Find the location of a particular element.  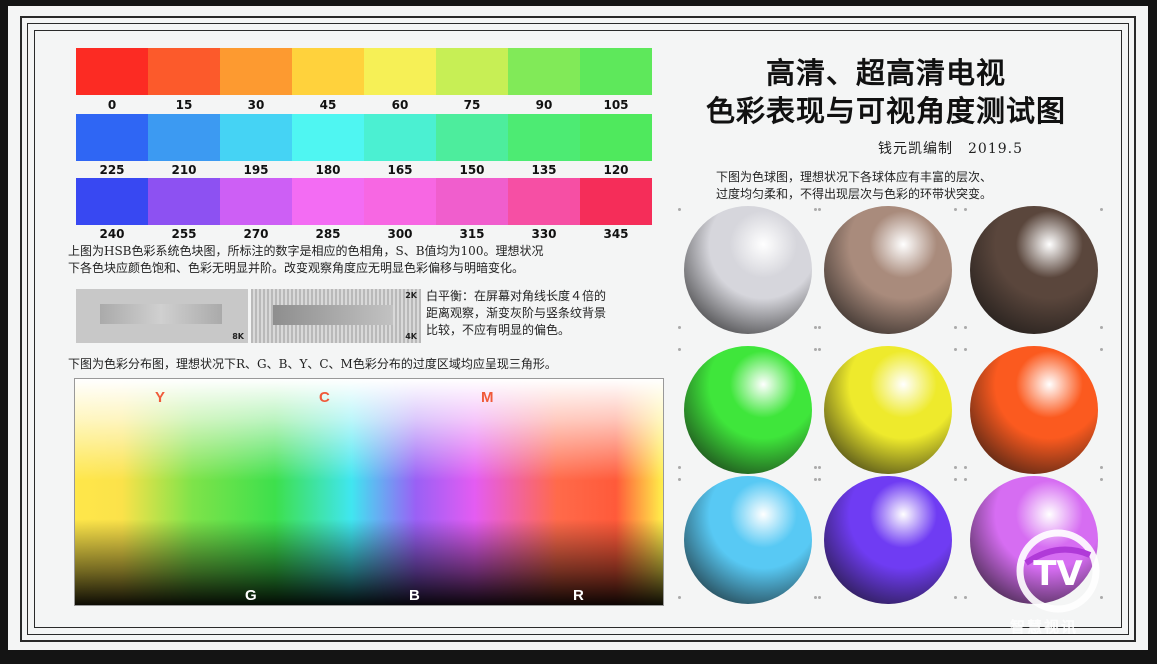

hue-angle-label: 120 is located at coordinates (616, 170).